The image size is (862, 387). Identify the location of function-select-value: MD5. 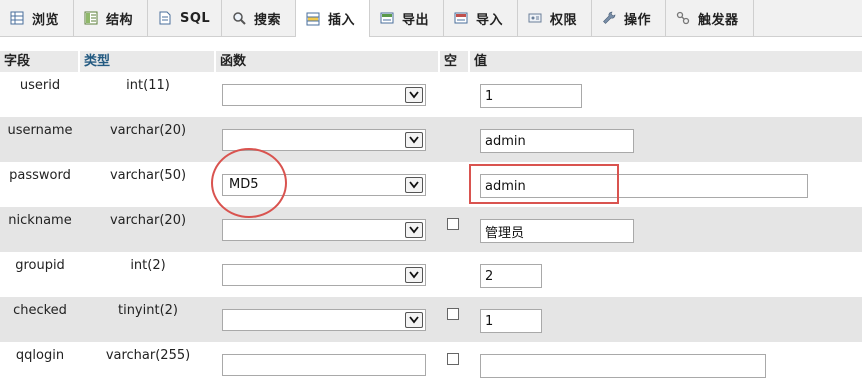
(244, 184).